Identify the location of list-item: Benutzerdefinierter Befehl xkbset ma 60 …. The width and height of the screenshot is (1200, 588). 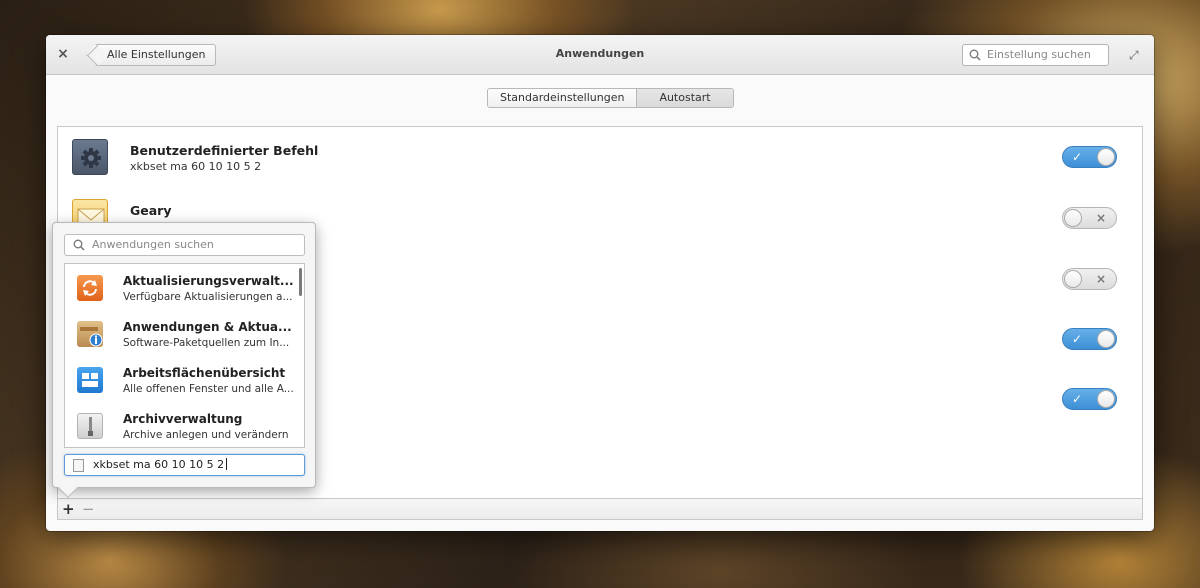
(600, 157).